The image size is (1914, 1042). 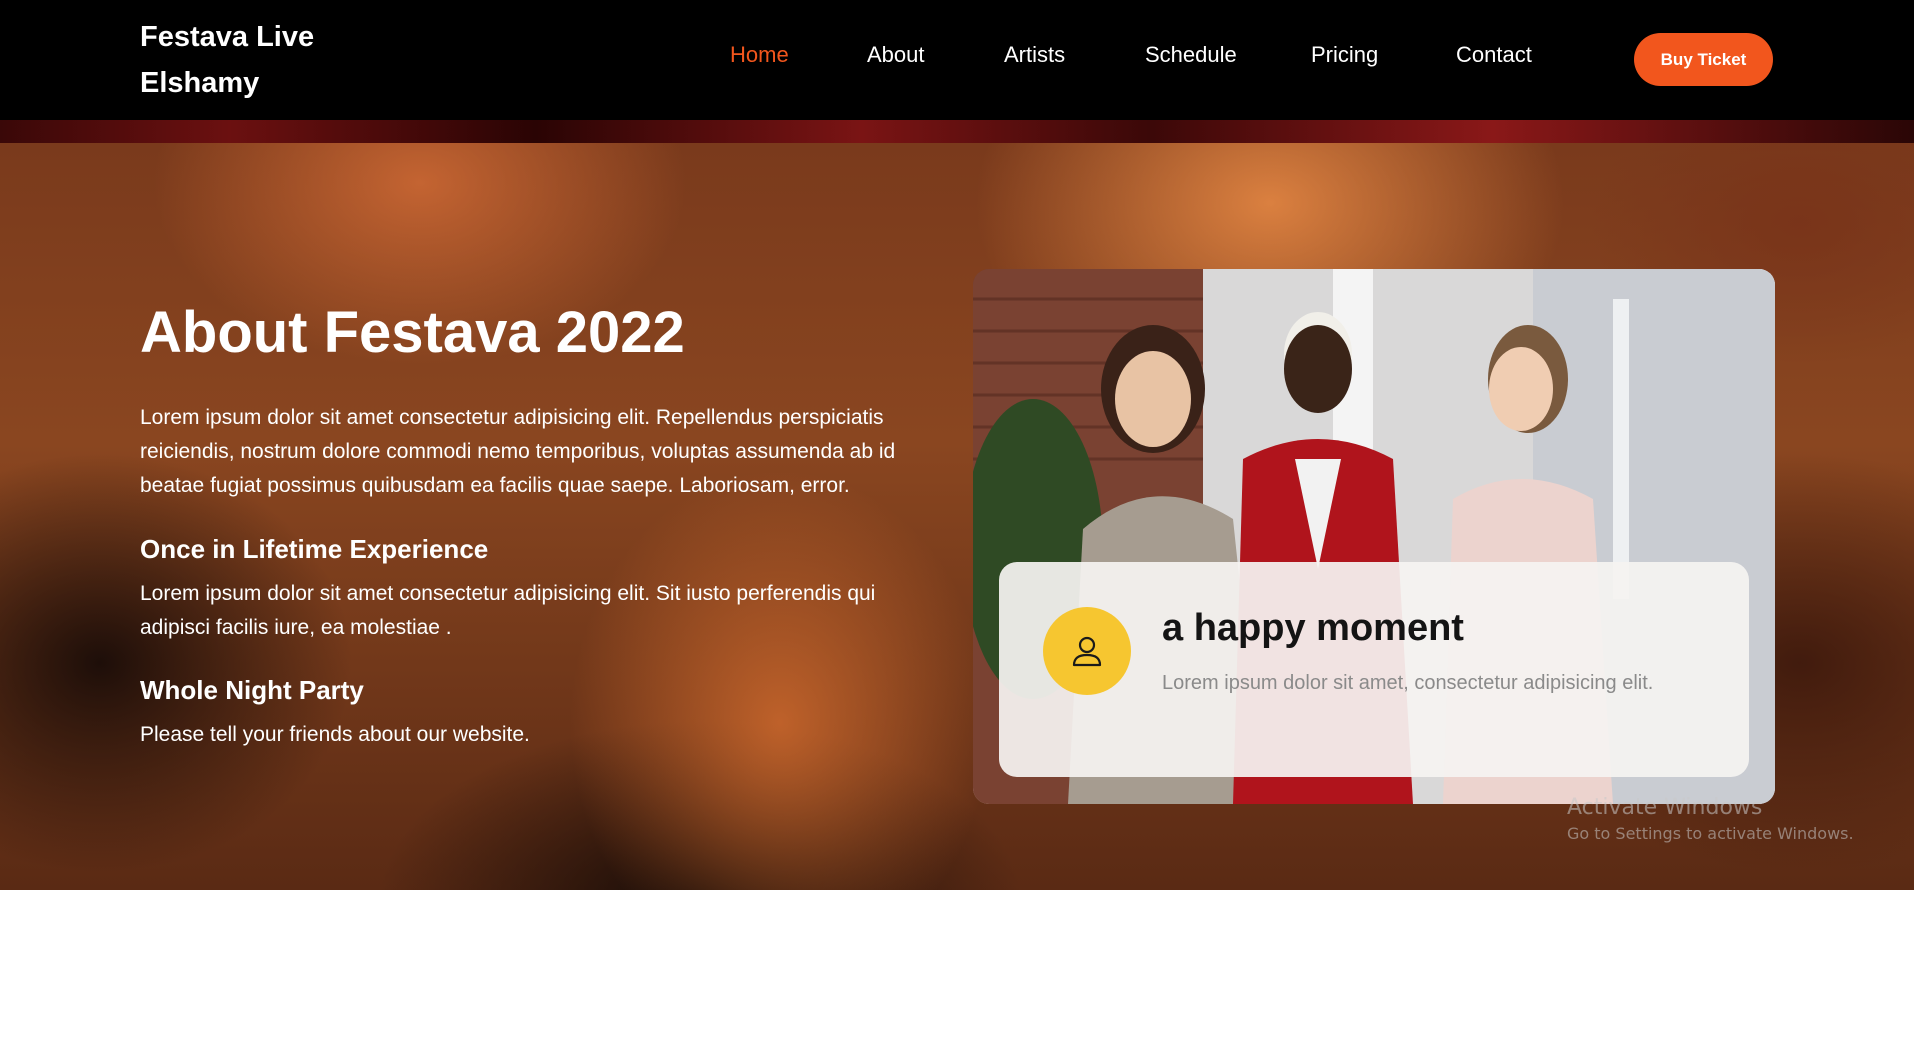 I want to click on watermark-line-2: Go to Settings to activate Windows., so click(x=1710, y=833).